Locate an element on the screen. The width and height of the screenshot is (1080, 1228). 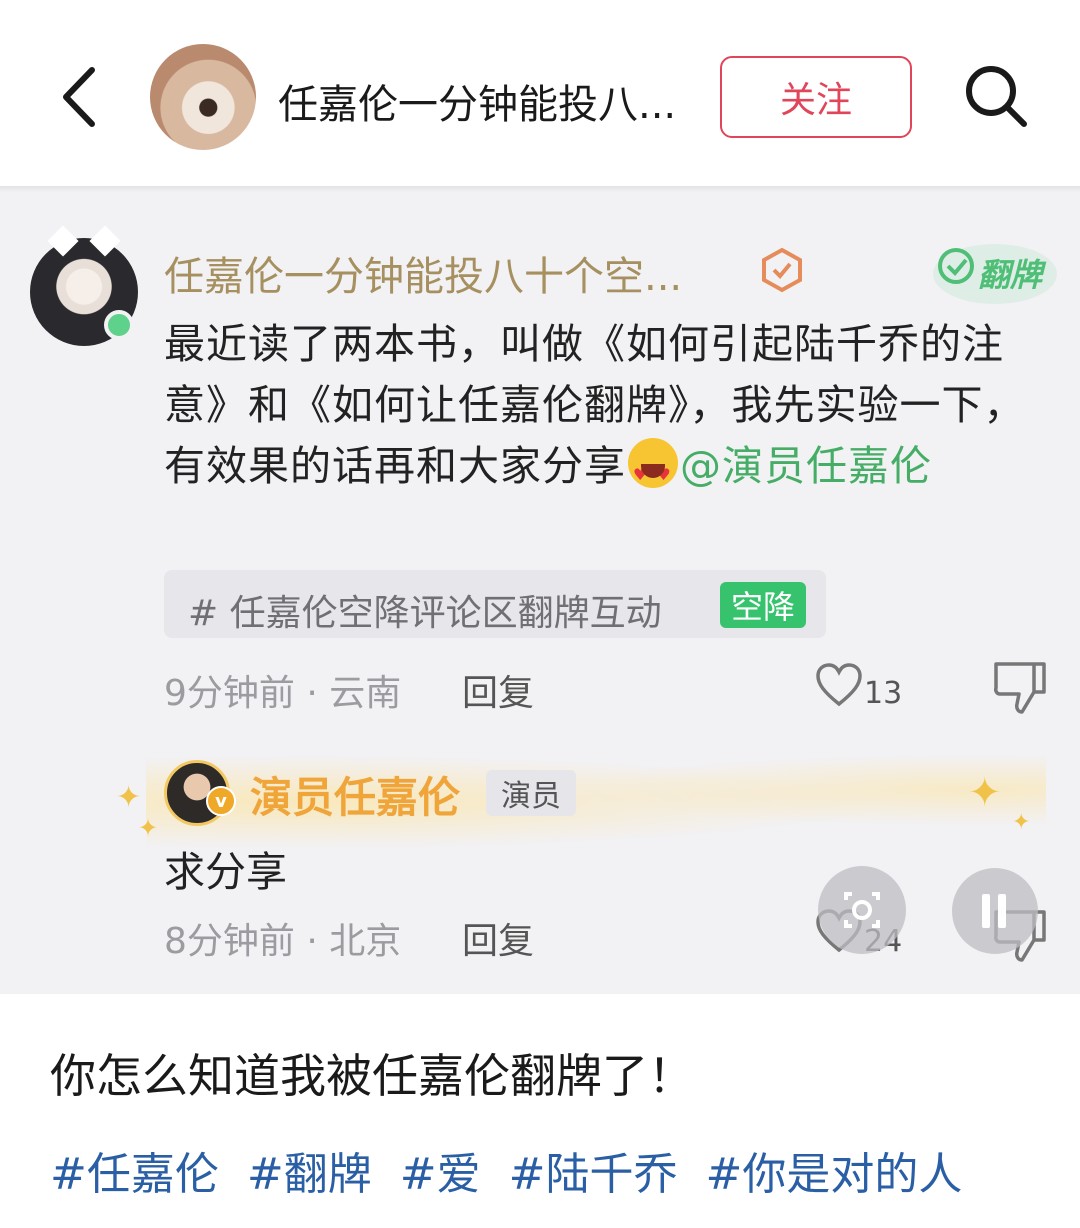
heart-icon is located at coordinates (839, 685).